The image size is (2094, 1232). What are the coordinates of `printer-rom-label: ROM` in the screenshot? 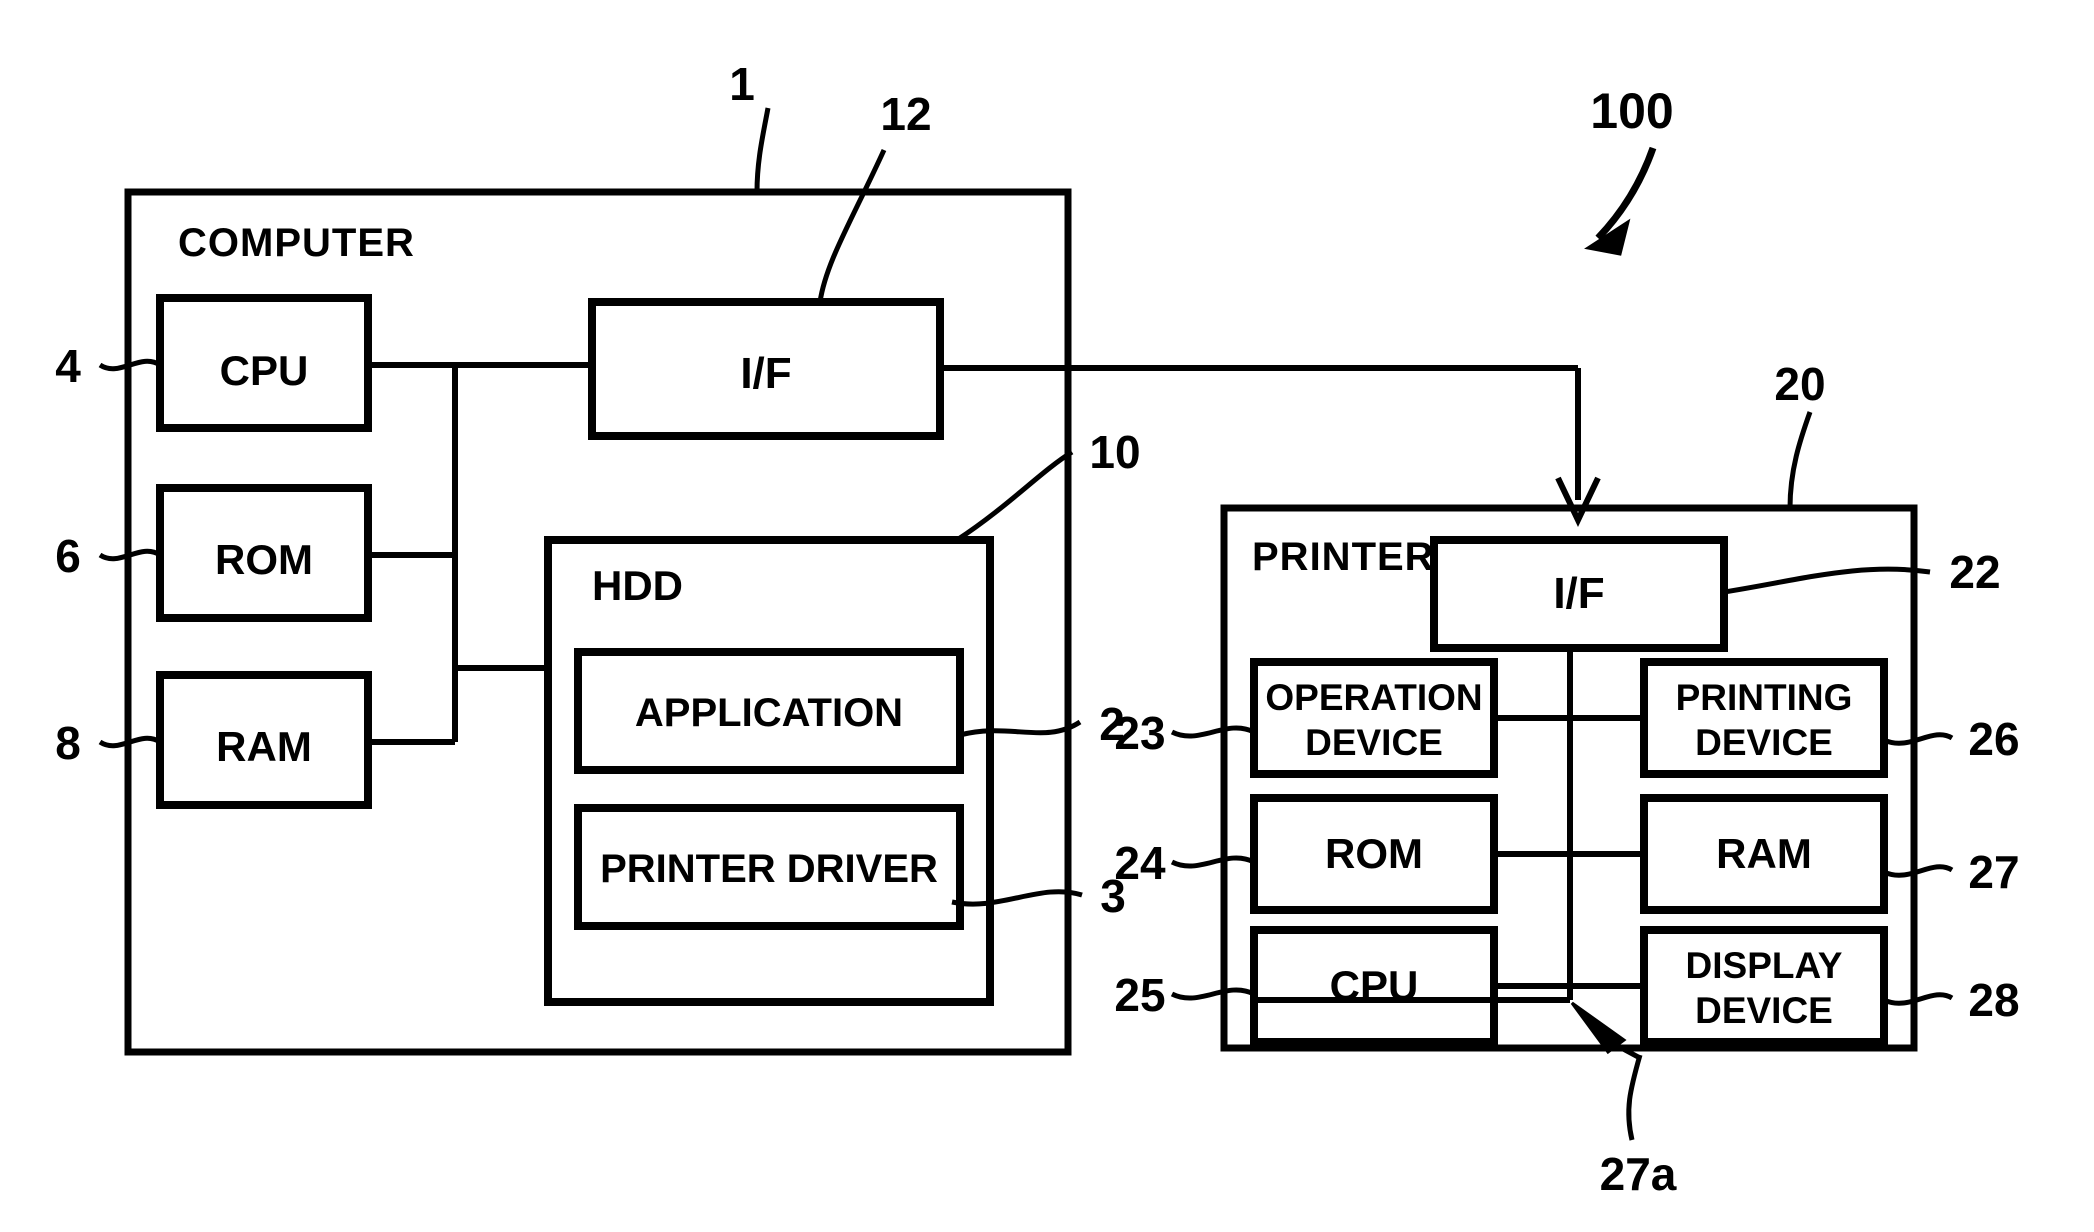 It's located at (1374, 853).